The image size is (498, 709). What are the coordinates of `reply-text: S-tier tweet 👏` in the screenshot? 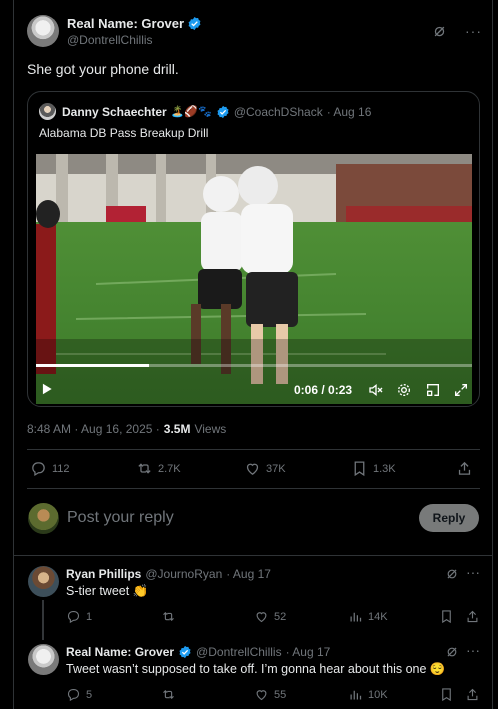 It's located at (107, 591).